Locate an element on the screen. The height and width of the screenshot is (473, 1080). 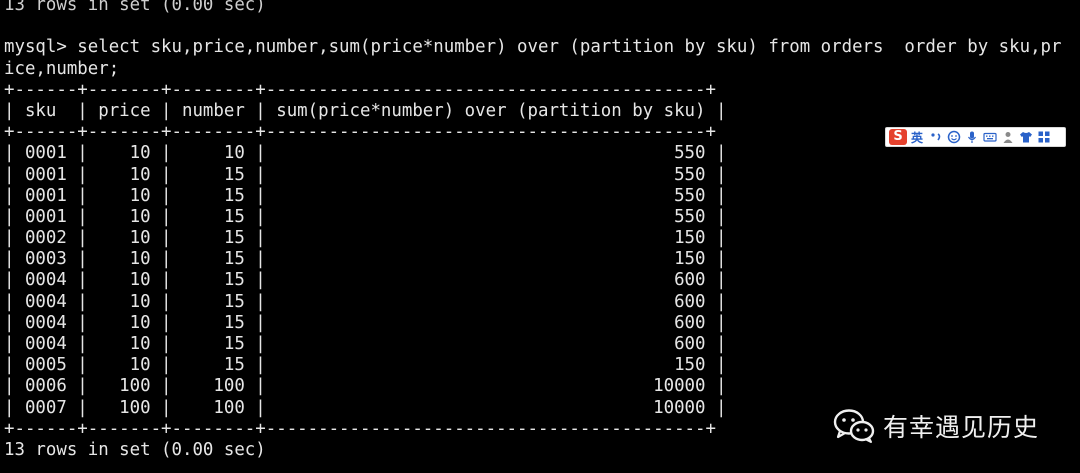
watermark-text: 有幸遇见历史 is located at coordinates (961, 427).